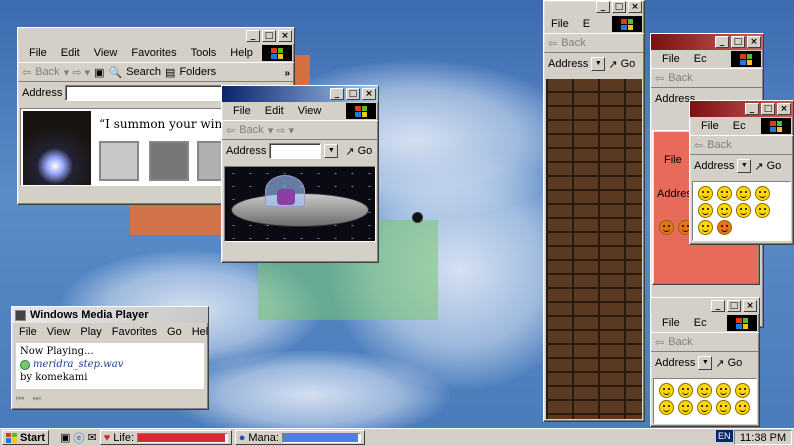 The image size is (794, 446). What do you see at coordinates (287, 73) in the screenshot?
I see `chevron-icon: »` at bounding box center [287, 73].